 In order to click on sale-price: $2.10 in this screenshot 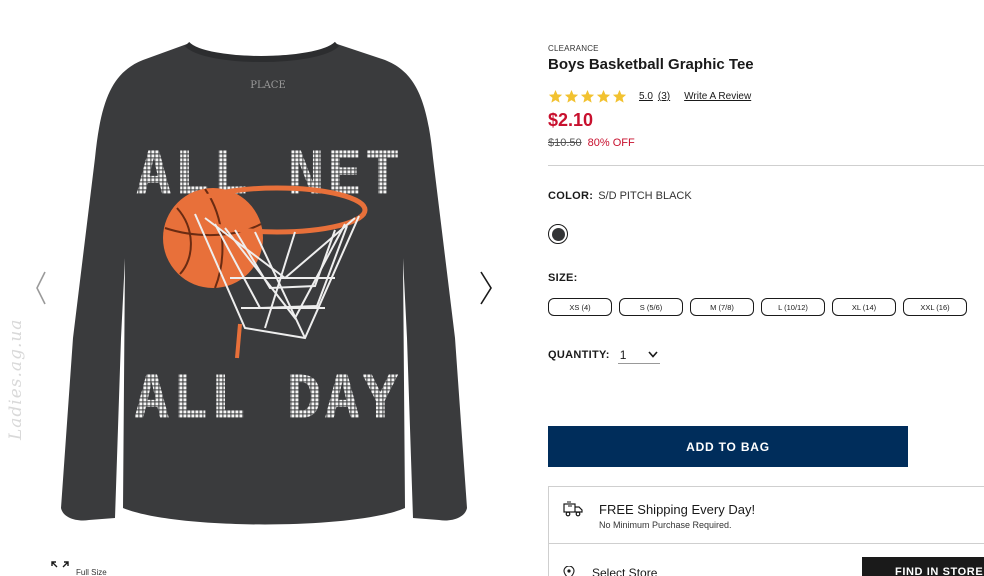, I will do `click(571, 120)`.